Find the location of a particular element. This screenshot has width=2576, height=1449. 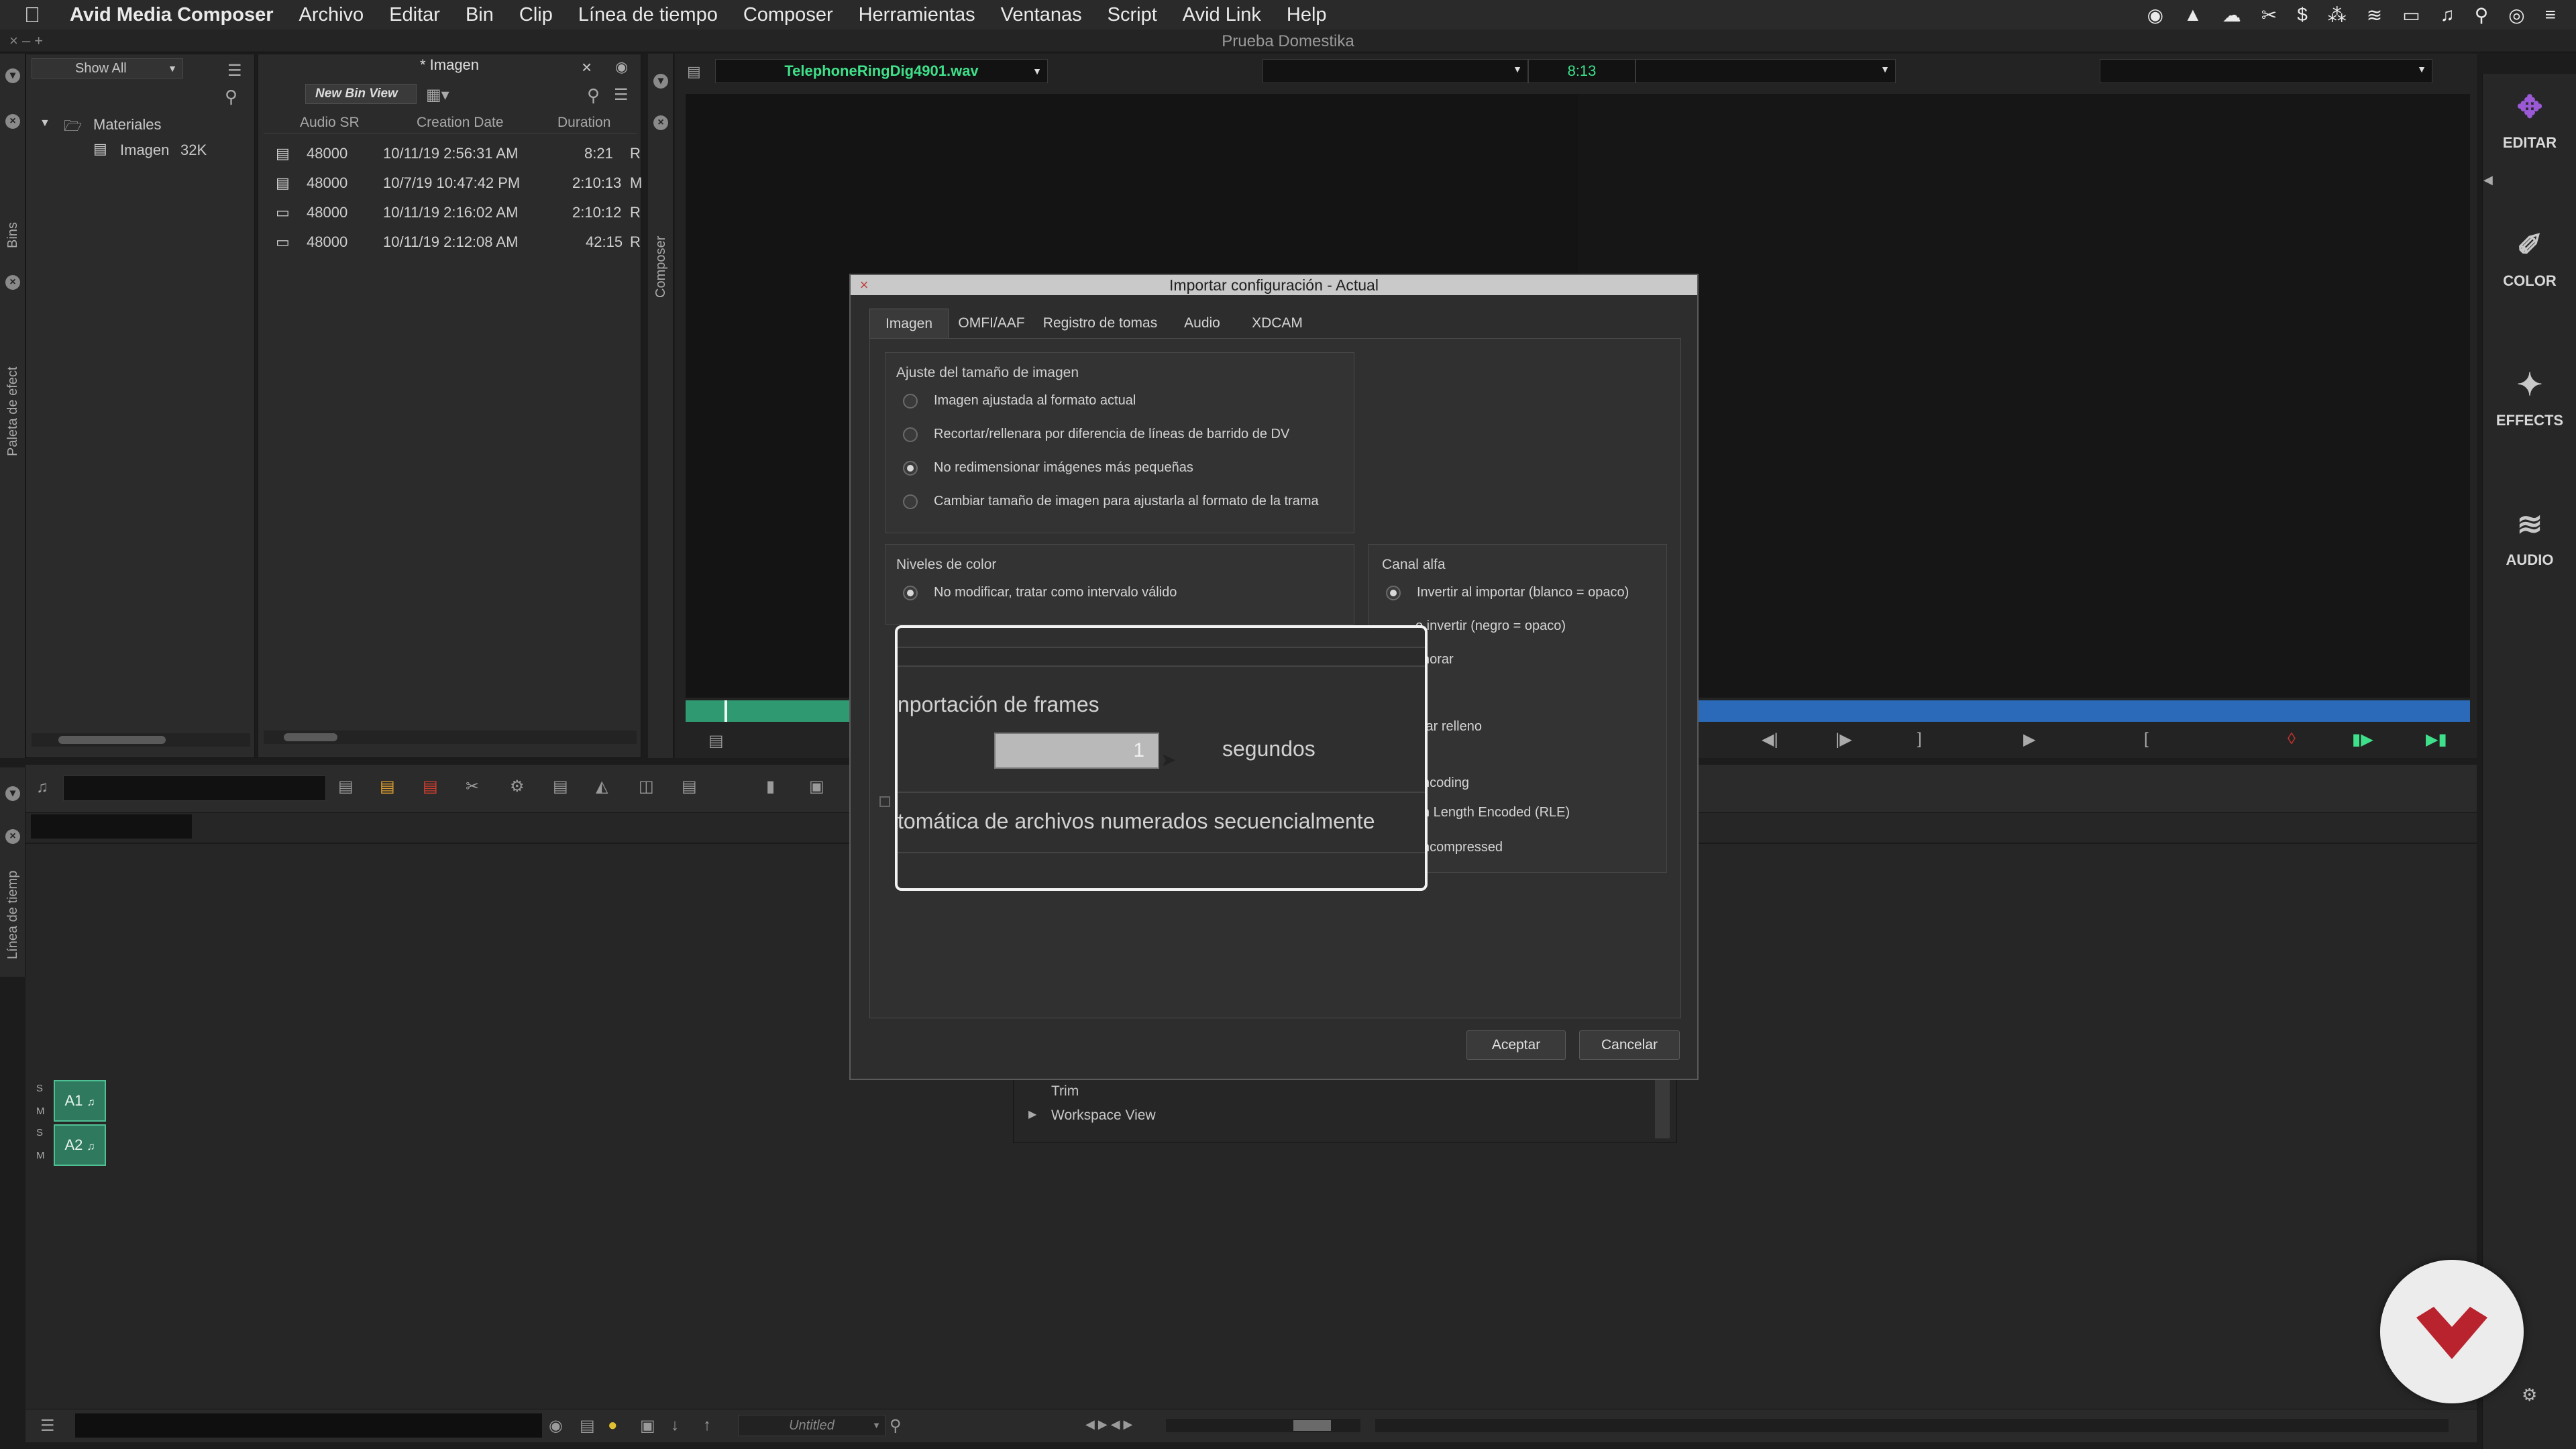

trim-icon: ⚙ is located at coordinates (517, 786).